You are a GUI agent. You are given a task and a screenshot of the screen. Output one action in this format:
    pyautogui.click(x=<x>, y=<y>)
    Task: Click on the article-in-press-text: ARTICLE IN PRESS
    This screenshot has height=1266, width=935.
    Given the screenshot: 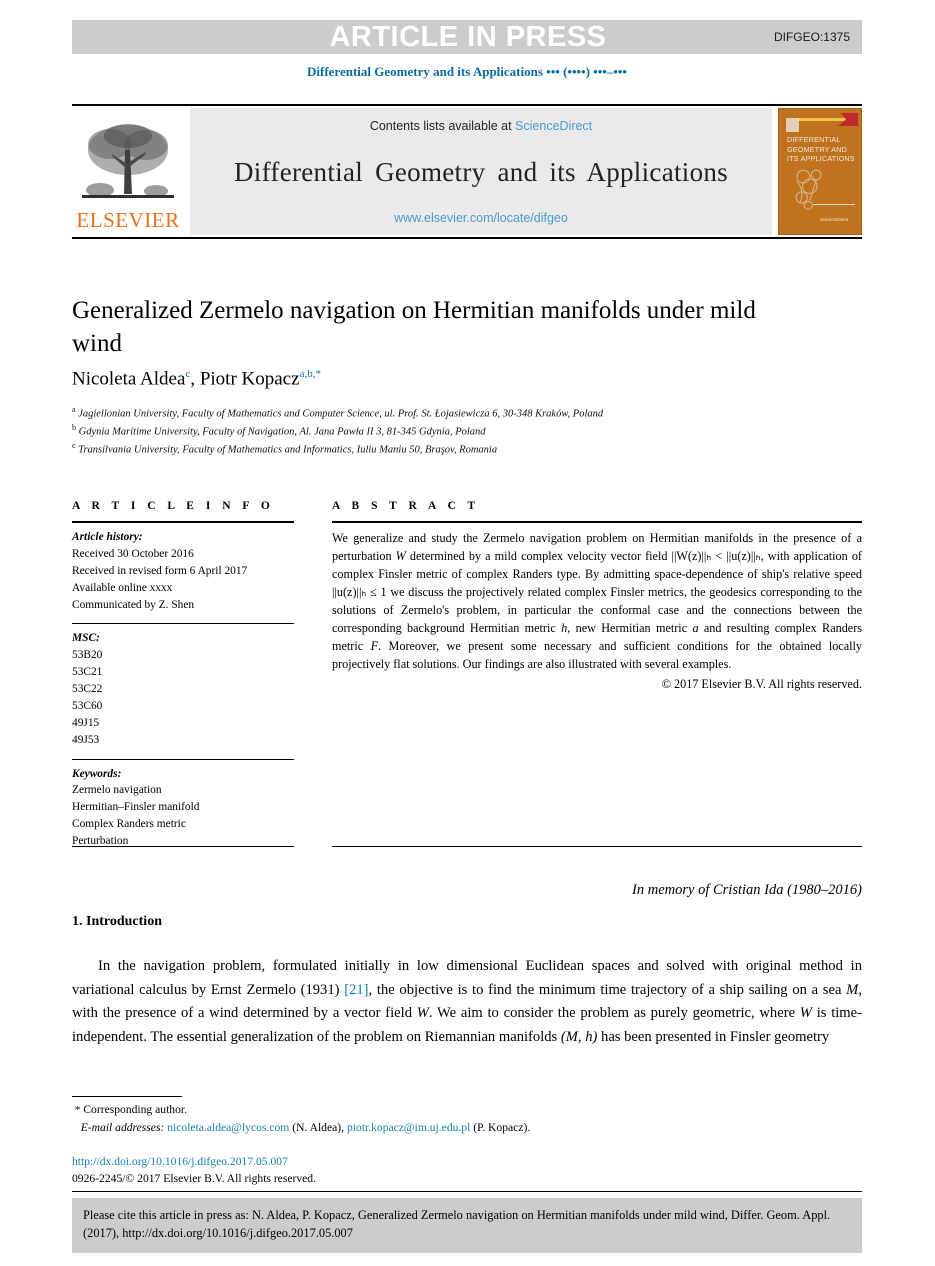 What is the action you would take?
    pyautogui.click(x=468, y=36)
    